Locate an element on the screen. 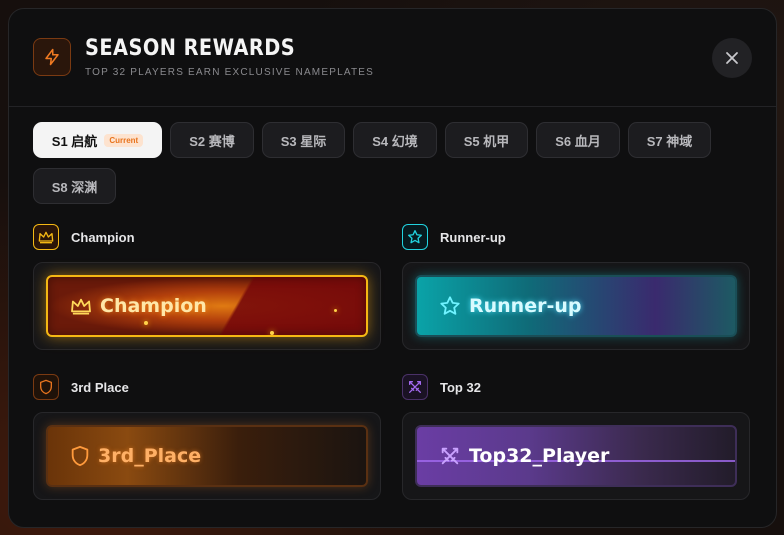 Image resolution: width=784 pixels, height=535 pixels. tab-label: S6 血月 is located at coordinates (578, 141).